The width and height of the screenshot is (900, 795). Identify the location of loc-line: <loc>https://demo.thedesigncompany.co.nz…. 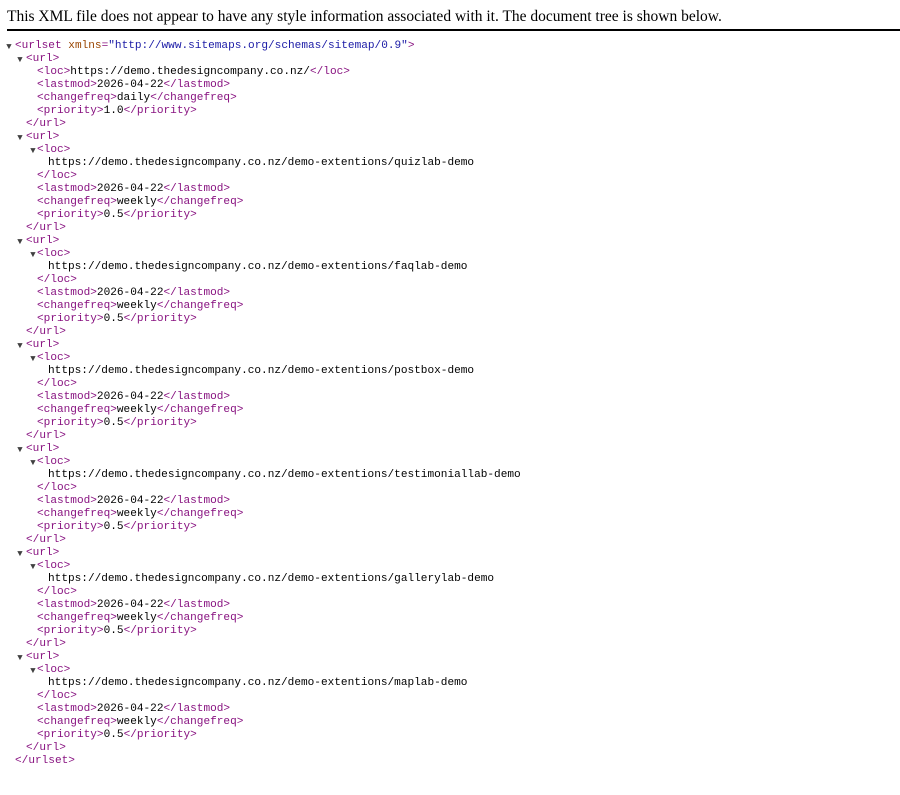
(193, 72).